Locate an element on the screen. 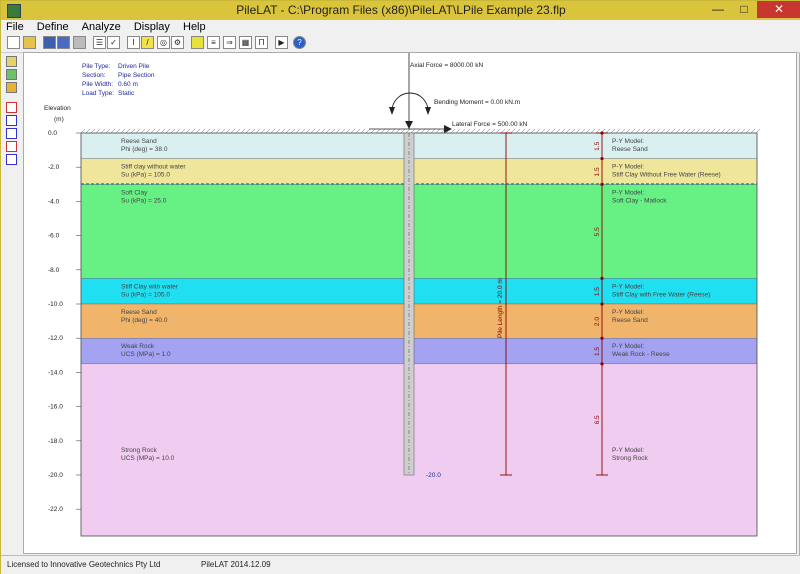  axis-unit: (m) is located at coordinates (59, 119).